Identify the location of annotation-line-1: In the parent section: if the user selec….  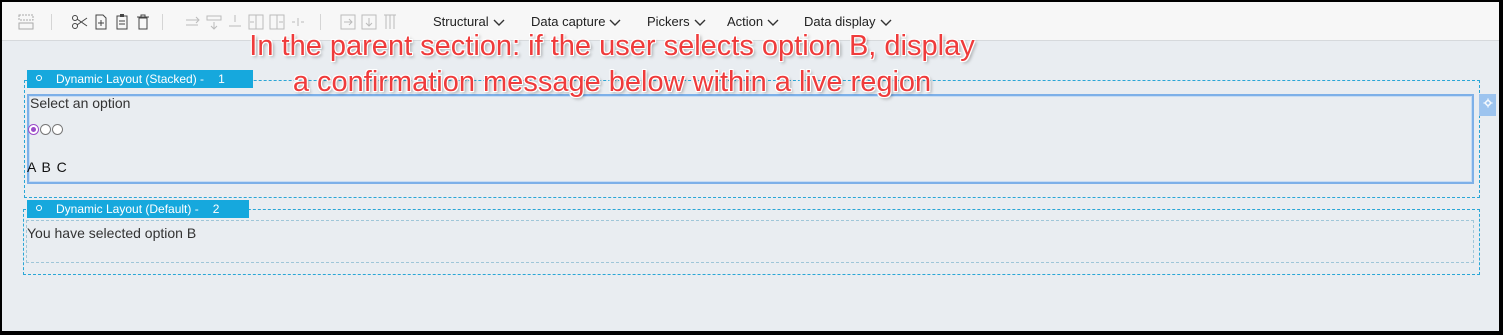
(612, 46).